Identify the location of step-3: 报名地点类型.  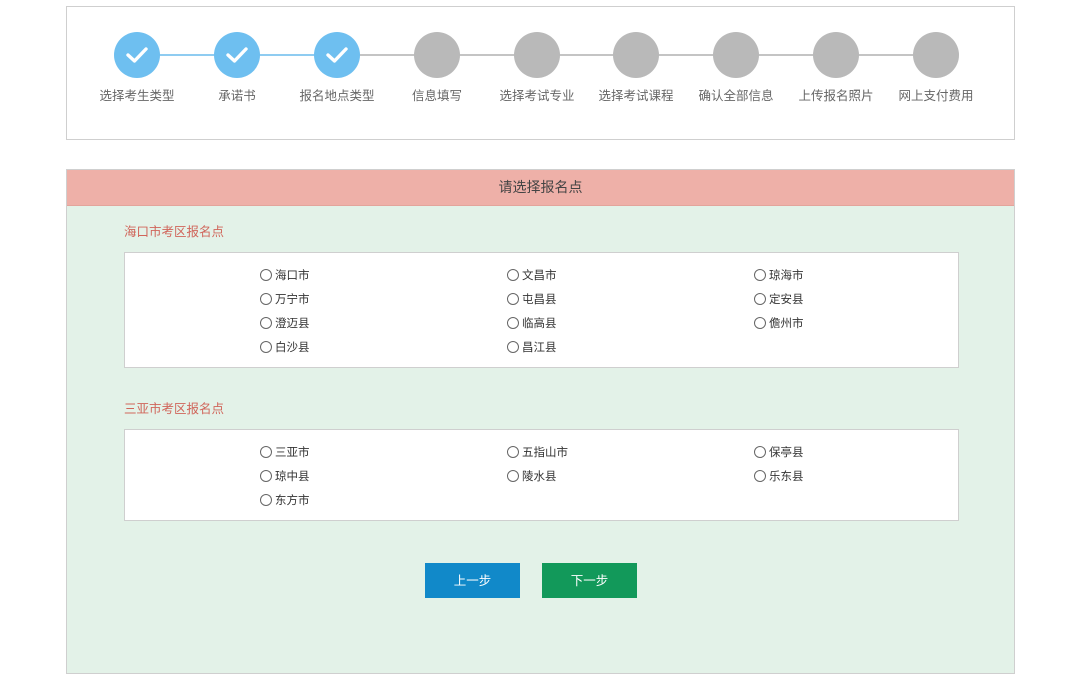
(337, 68).